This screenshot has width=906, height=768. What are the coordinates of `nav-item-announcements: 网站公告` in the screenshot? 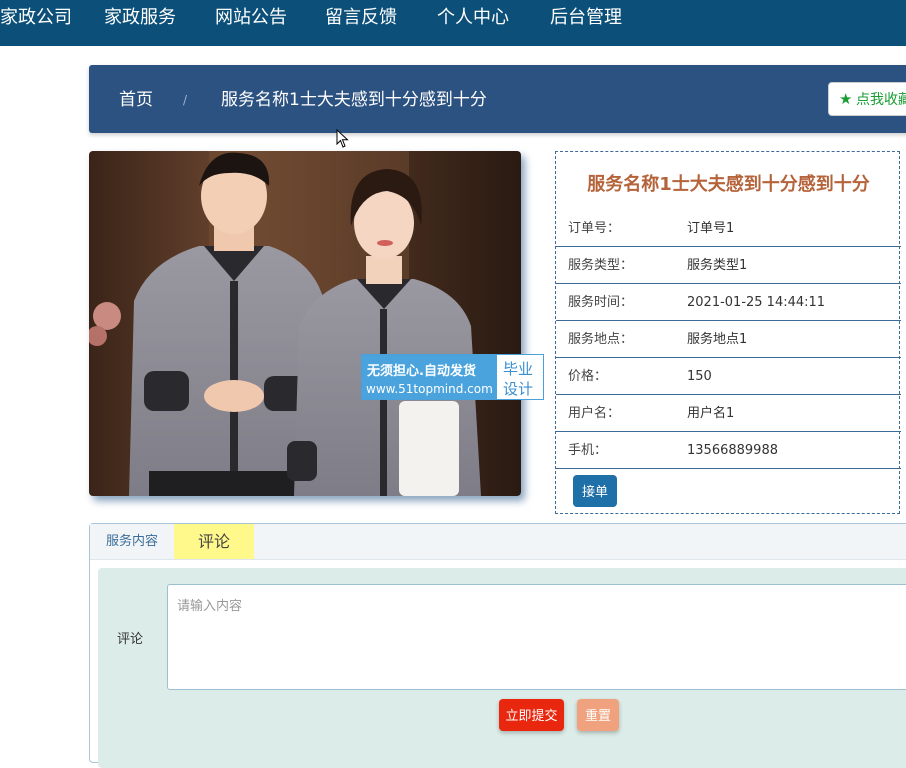 It's located at (251, 18).